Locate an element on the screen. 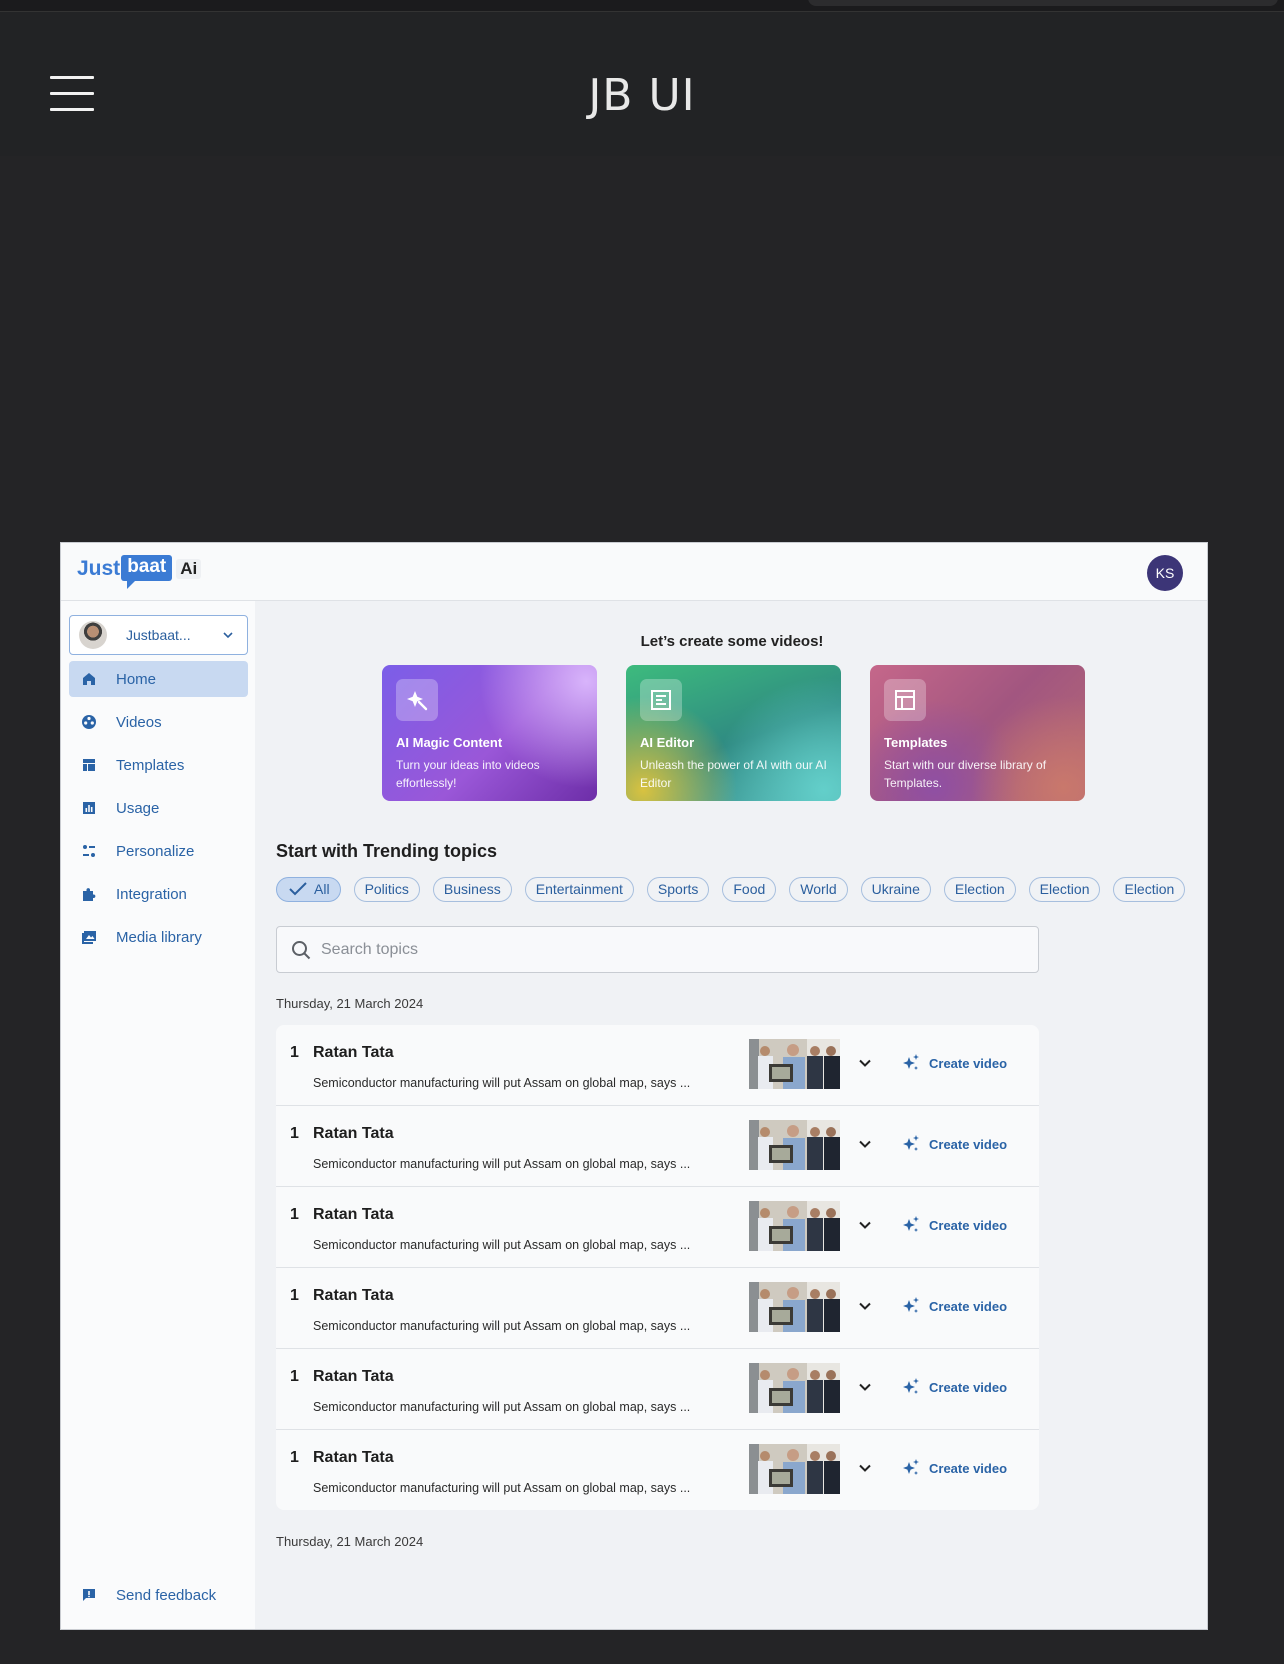  chip-politics: Politics is located at coordinates (386, 889).